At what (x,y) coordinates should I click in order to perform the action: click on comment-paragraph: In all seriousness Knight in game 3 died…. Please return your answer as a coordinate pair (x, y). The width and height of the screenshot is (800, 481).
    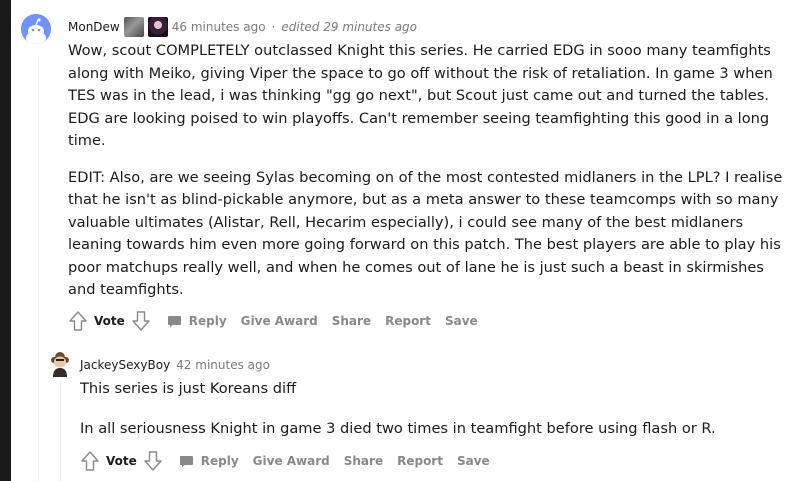
    Looking at the image, I should click on (398, 428).